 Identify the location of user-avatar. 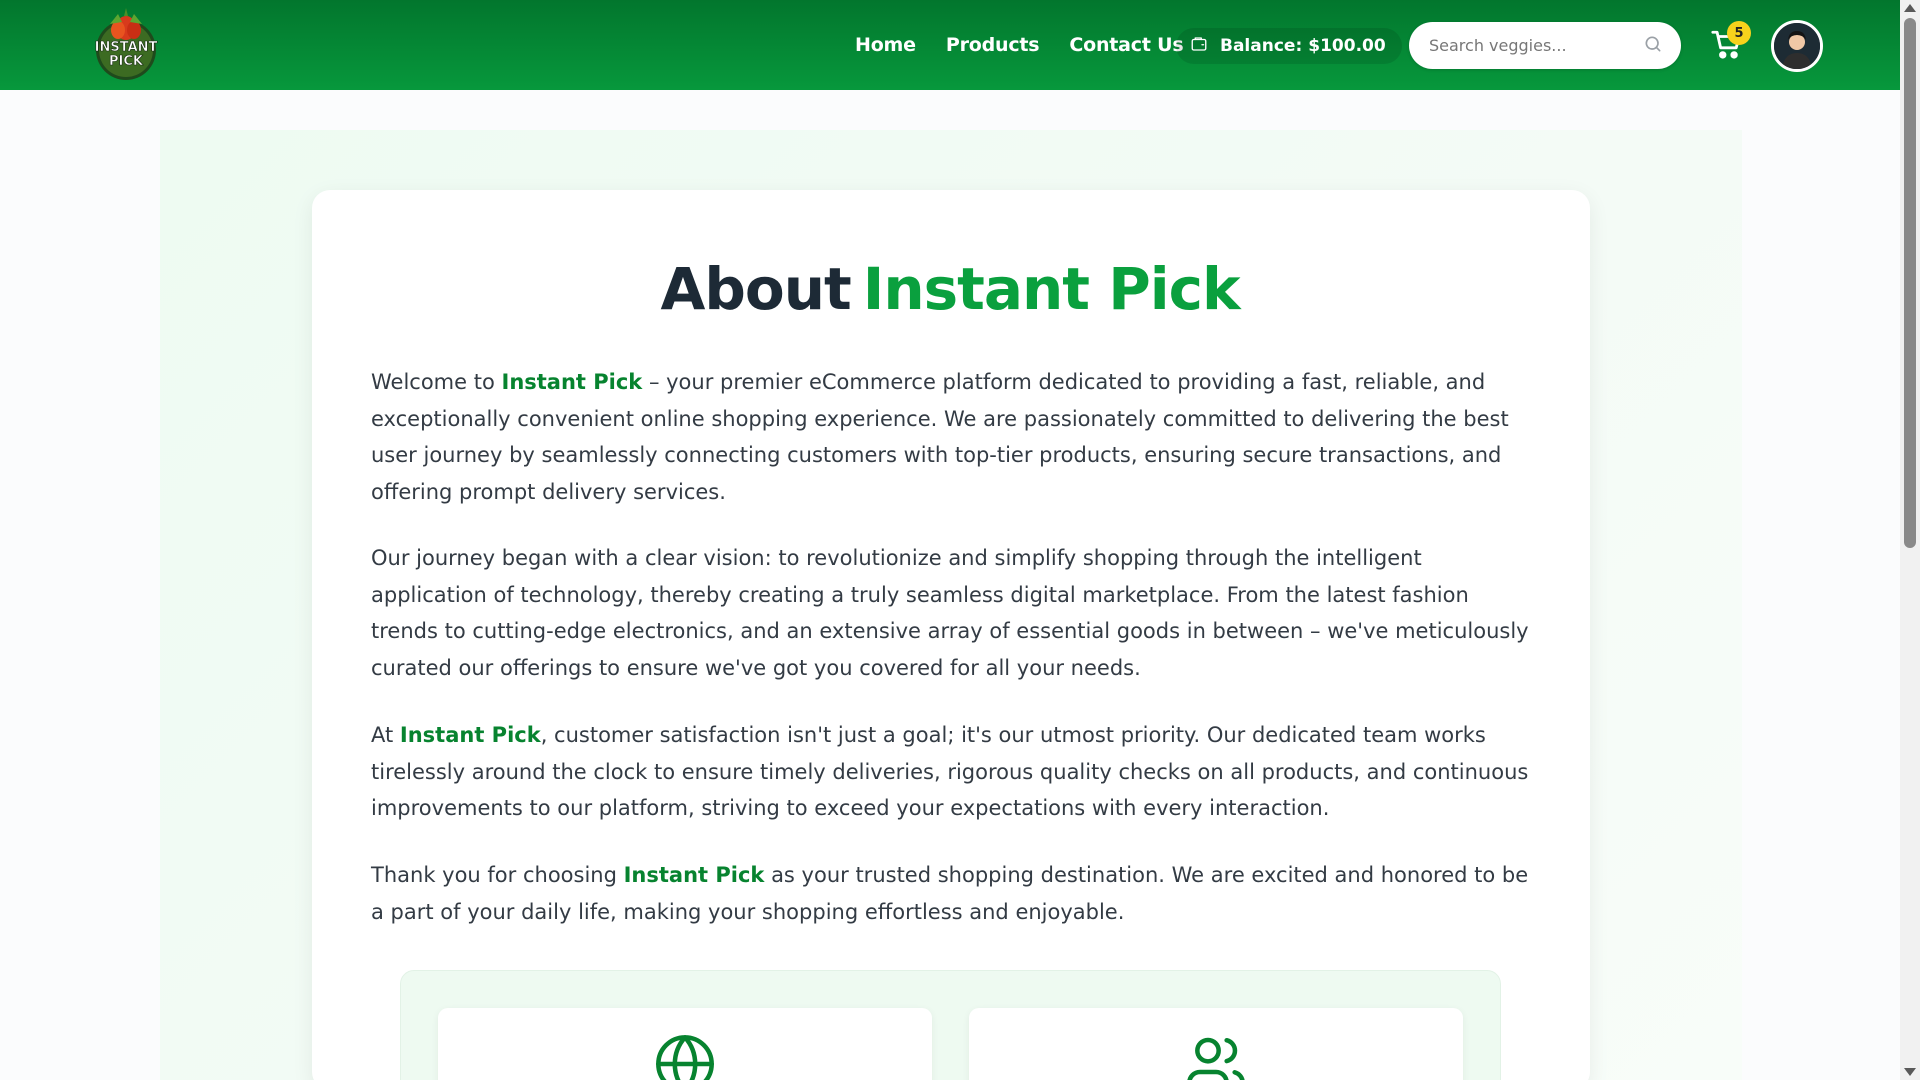
(1797, 46).